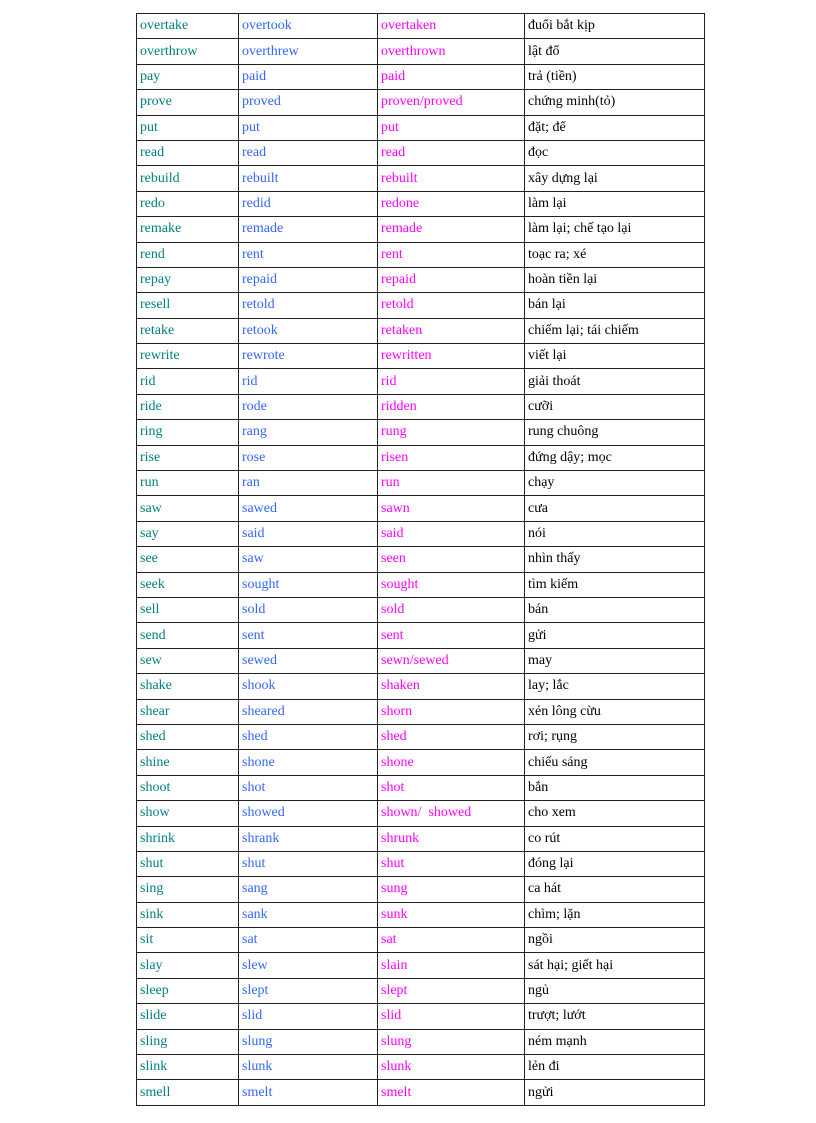 This screenshot has width=816, height=1123. What do you see at coordinates (451, 737) in the screenshot?
I see `past-participle-cell: shed` at bounding box center [451, 737].